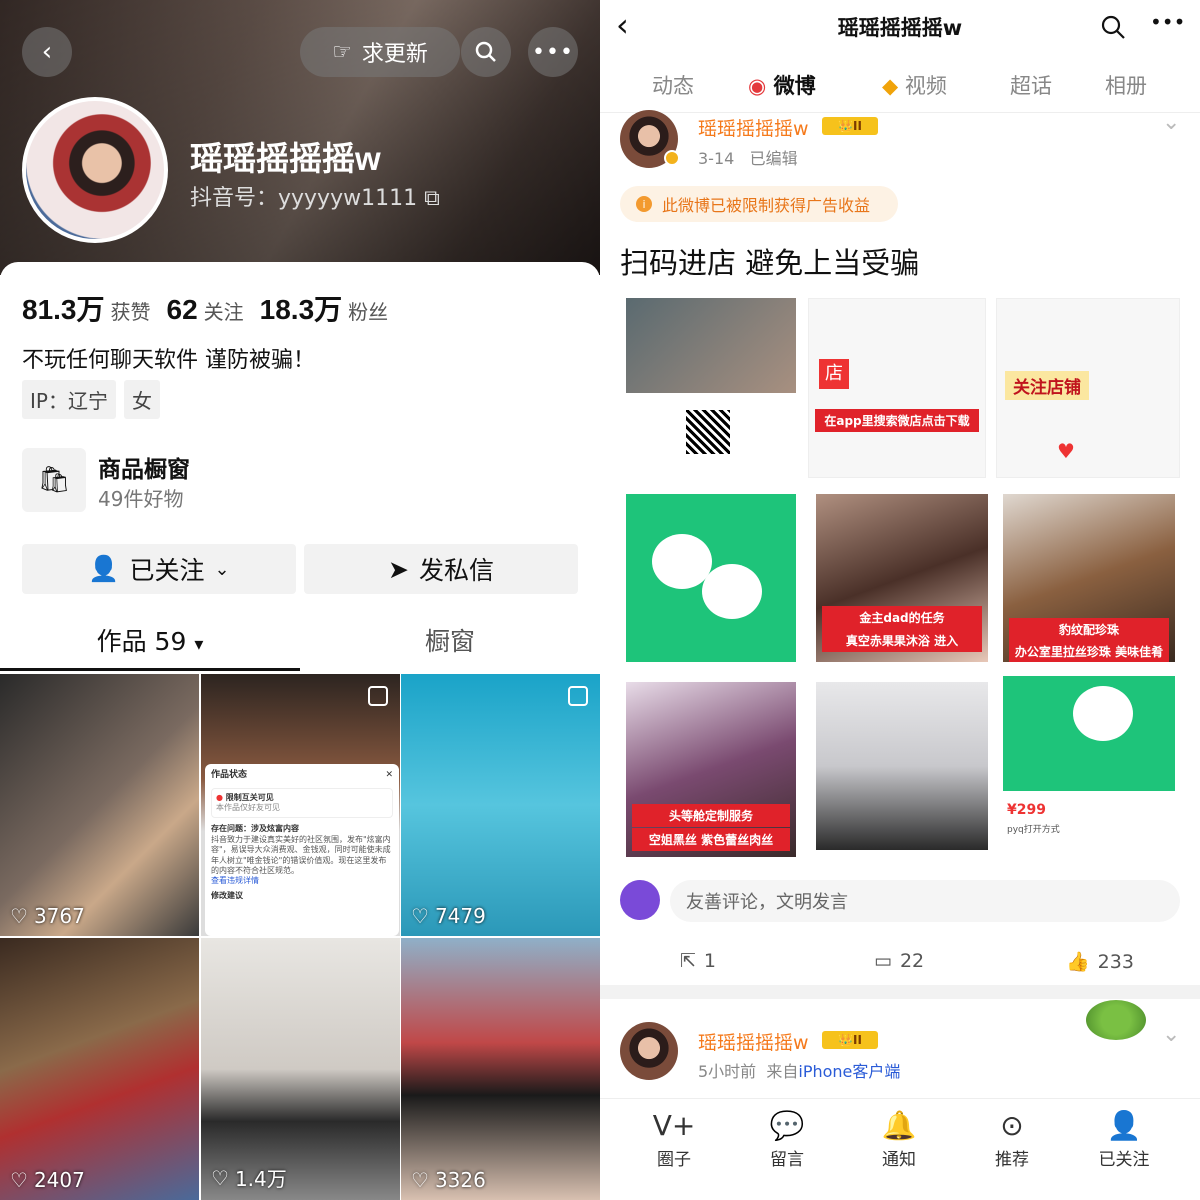 The image size is (1200, 1200). What do you see at coordinates (315, 196) in the screenshot?
I see `douyin-id: 抖音号：yyyyyw1111 ⧉` at bounding box center [315, 196].